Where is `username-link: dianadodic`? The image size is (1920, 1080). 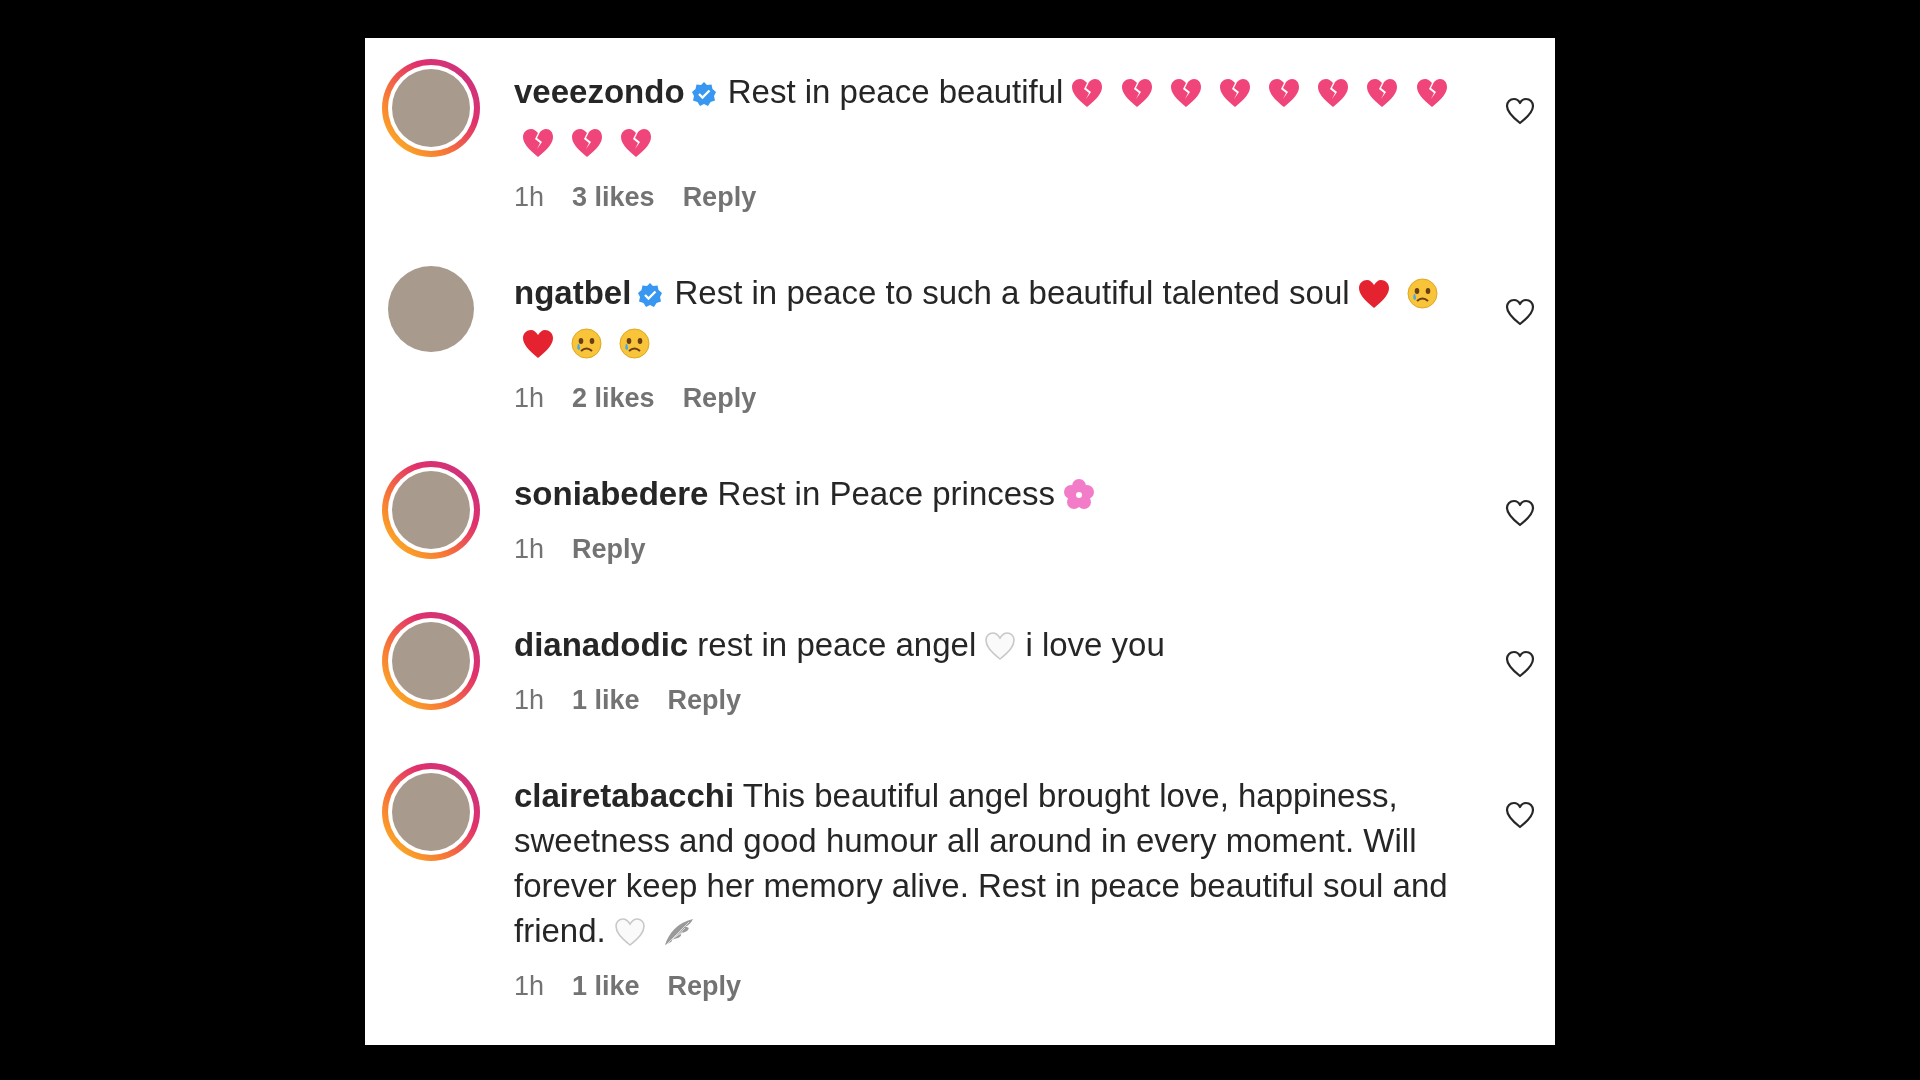 username-link: dianadodic is located at coordinates (601, 644).